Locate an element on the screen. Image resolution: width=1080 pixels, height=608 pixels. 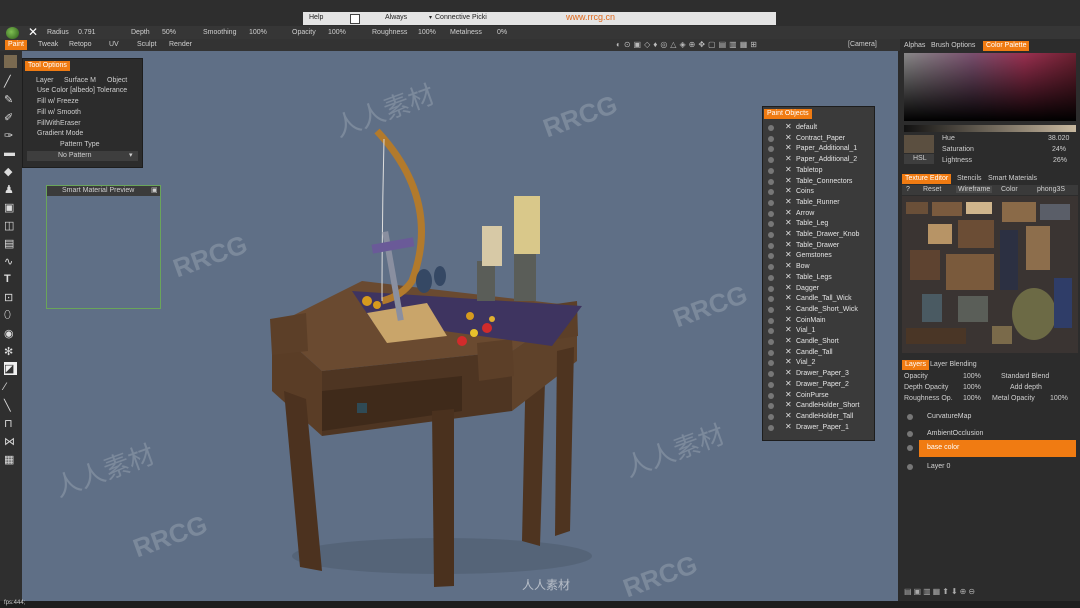
layer-actions-icons: ▤▣▥▦⬆⬇⊕⊖ is located at coordinates (940, 591).